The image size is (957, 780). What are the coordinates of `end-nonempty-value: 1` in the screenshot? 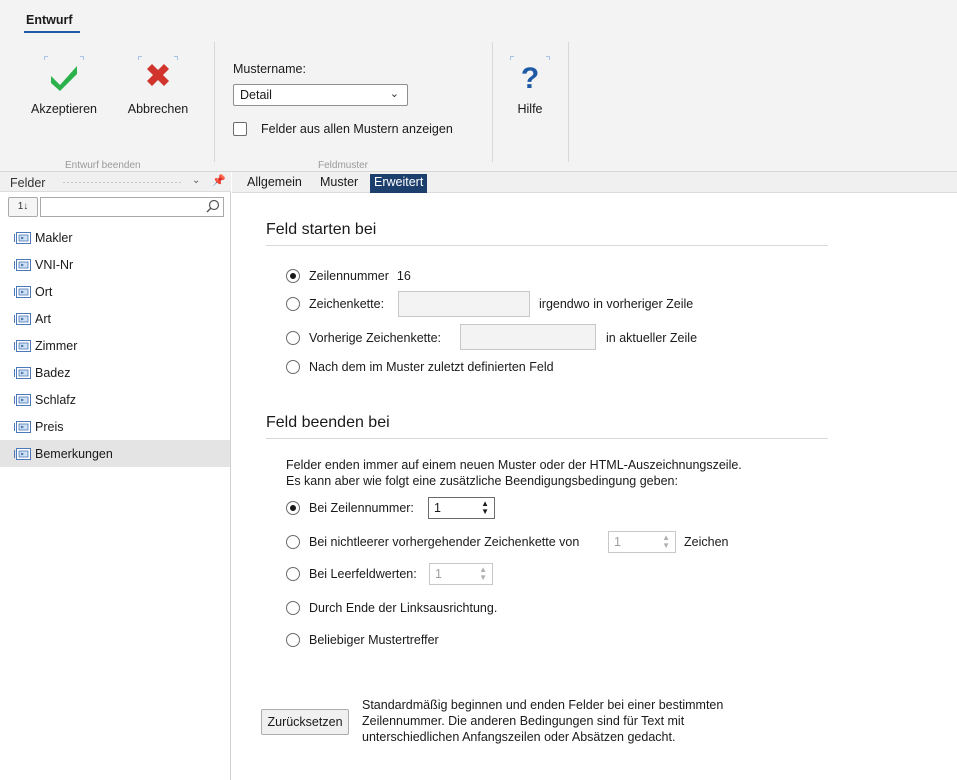 It's located at (617, 542).